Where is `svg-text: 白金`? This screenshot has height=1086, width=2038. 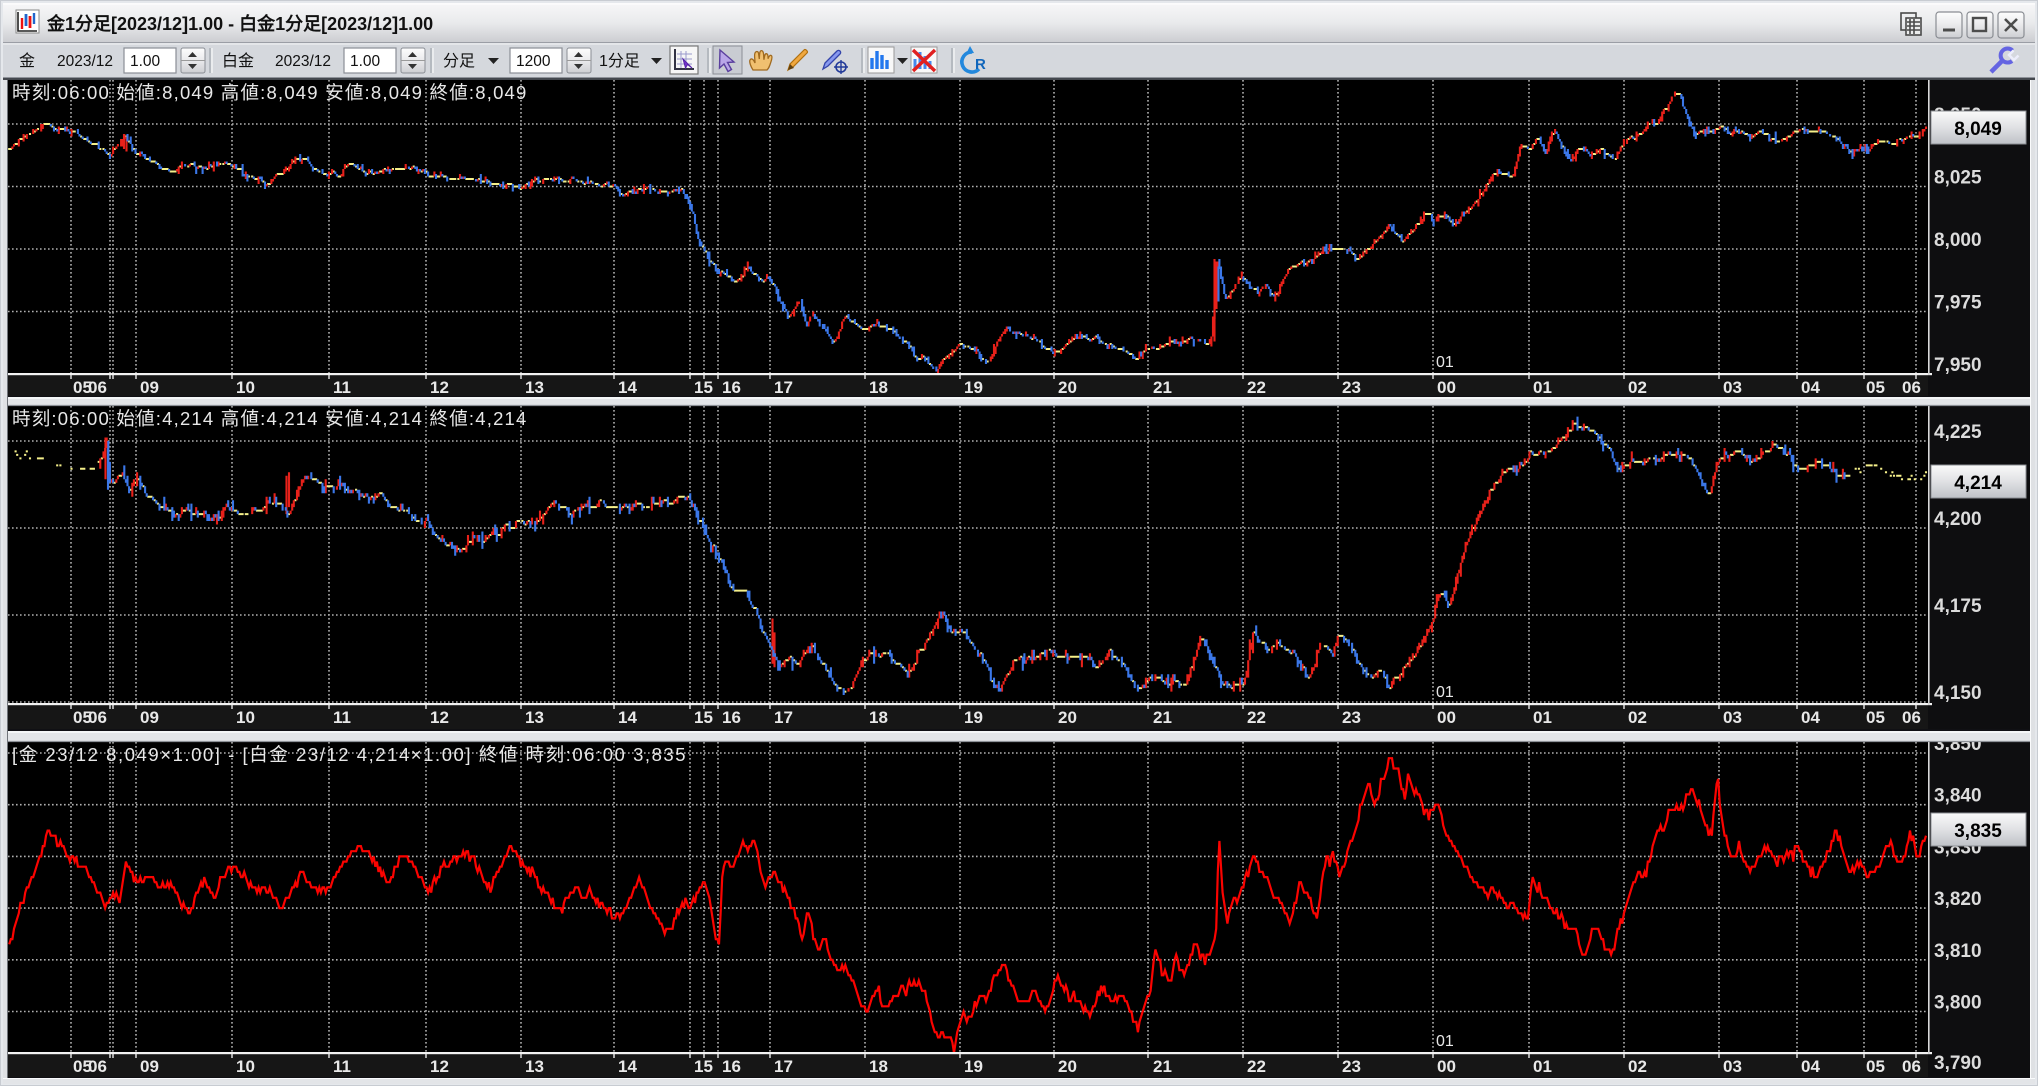 svg-text: 白金 is located at coordinates (238, 61).